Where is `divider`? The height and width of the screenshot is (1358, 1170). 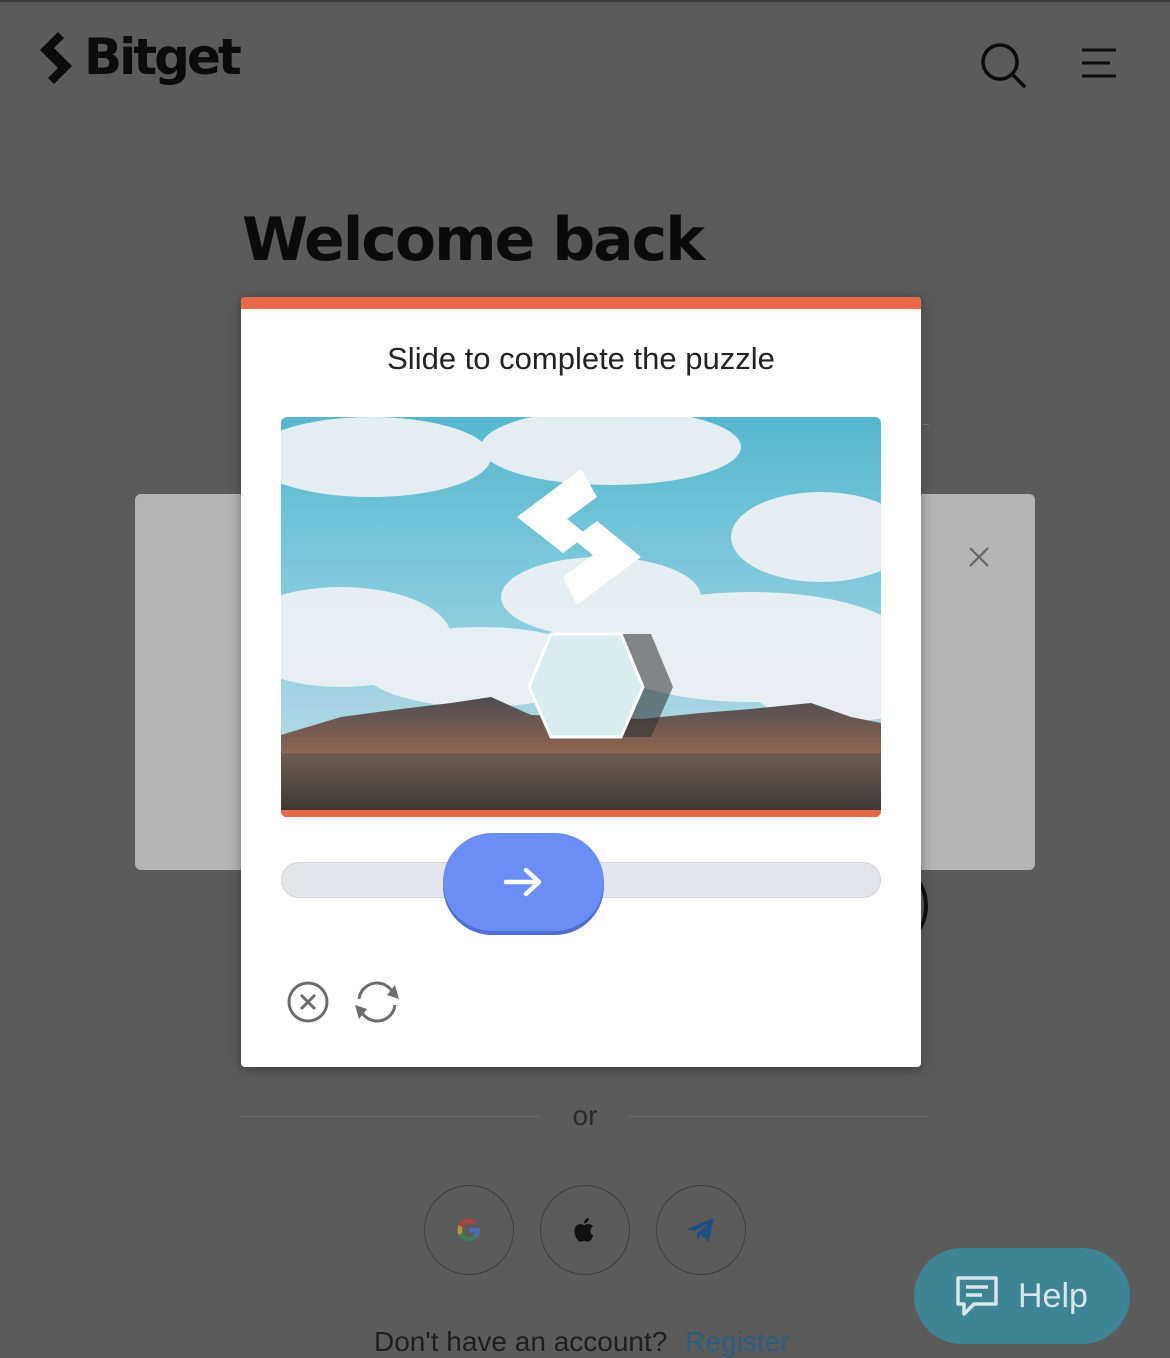
divider is located at coordinates (925, 424).